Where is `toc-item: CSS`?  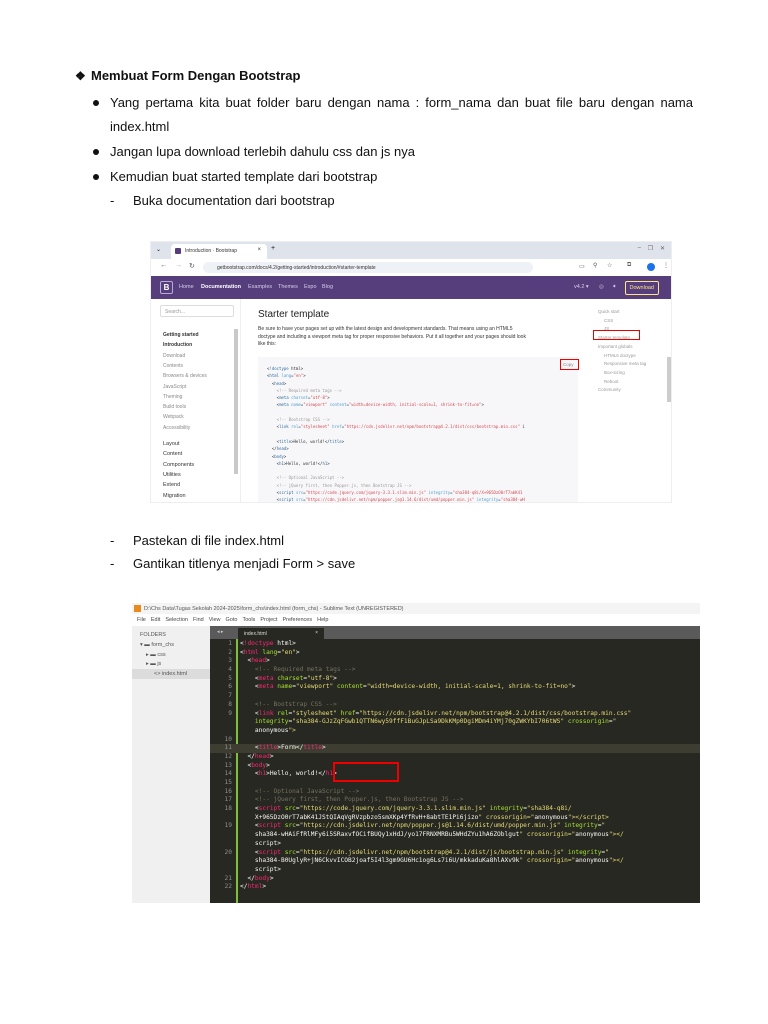 toc-item: CSS is located at coordinates (608, 320).